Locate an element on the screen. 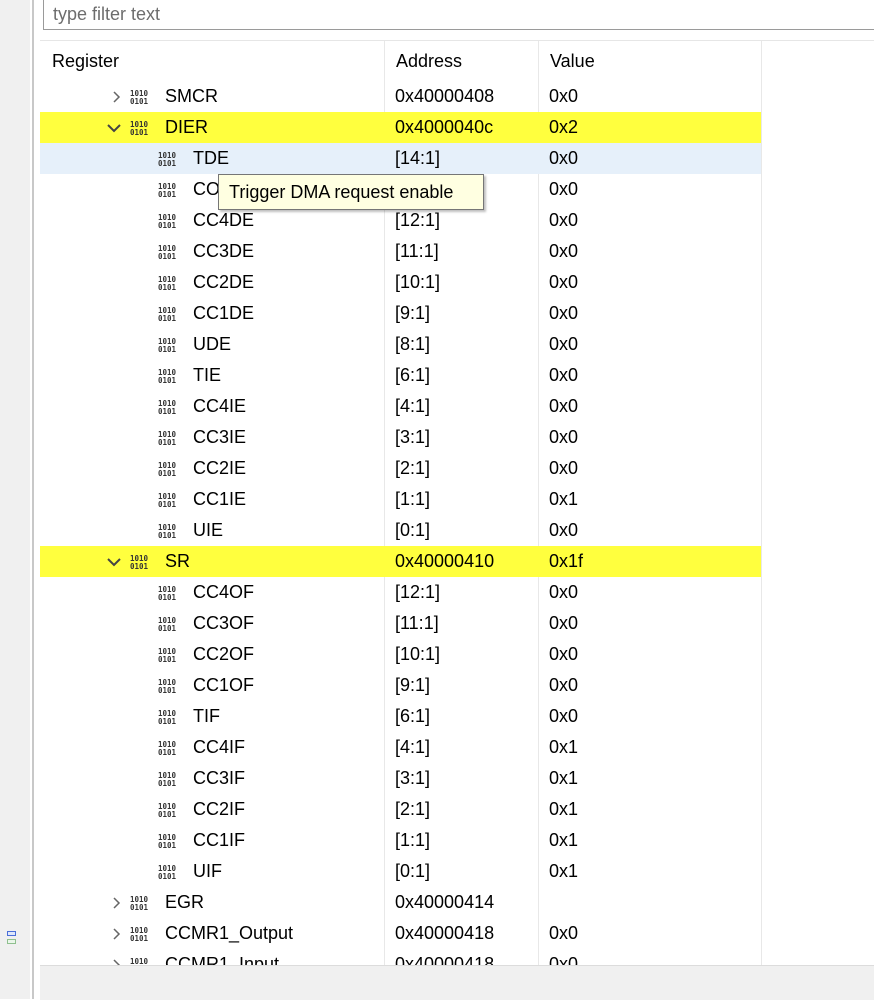 The height and width of the screenshot is (1000, 874). column-header-register: Register is located at coordinates (212, 61).